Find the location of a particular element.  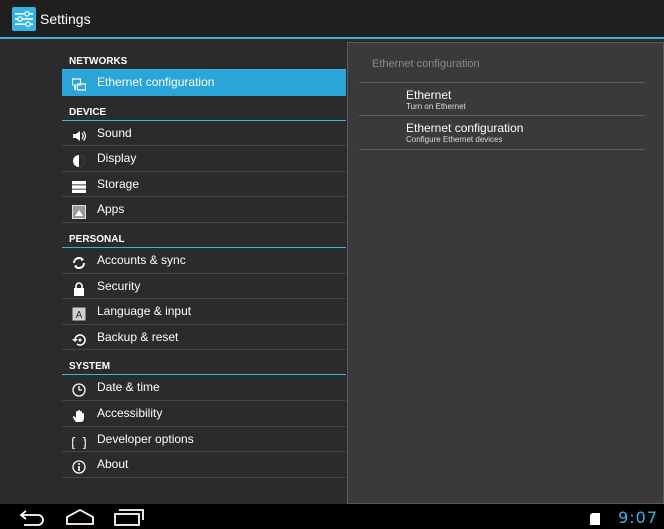

pref-ethernet: Ethernet Turn on Ethernet is located at coordinates (436, 99).